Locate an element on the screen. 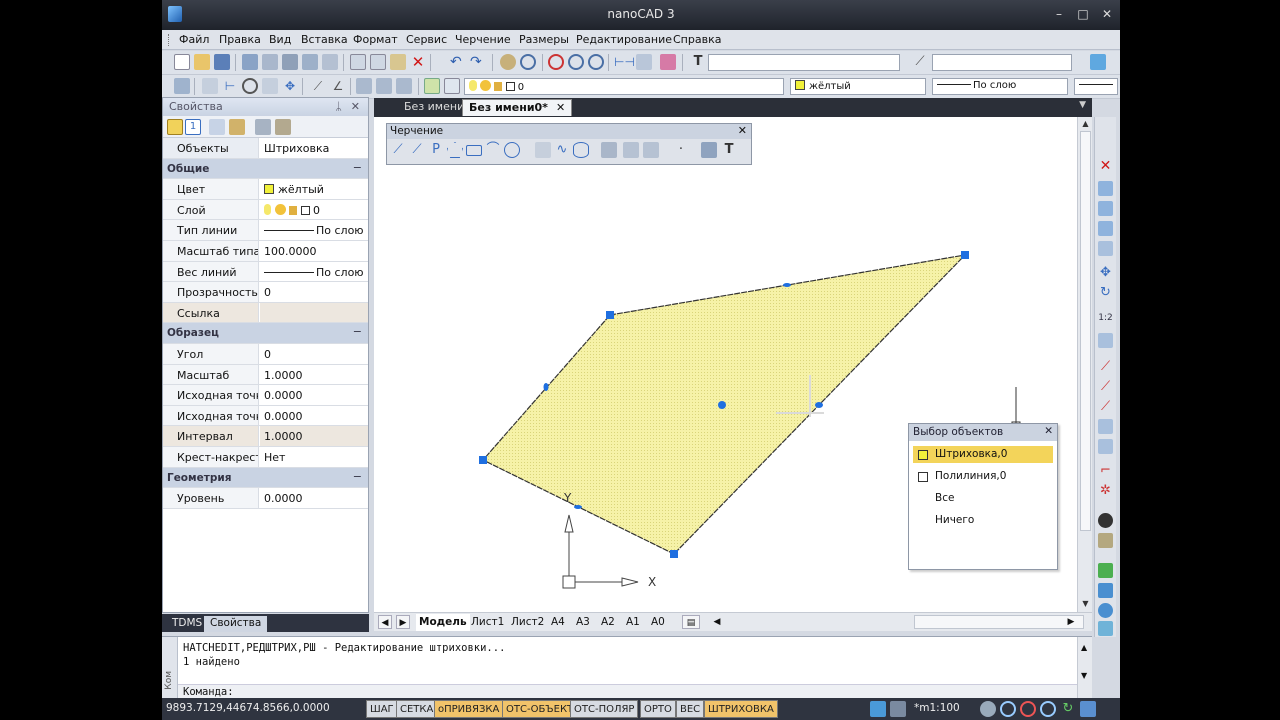  layout-icon is located at coordinates (898, 709).